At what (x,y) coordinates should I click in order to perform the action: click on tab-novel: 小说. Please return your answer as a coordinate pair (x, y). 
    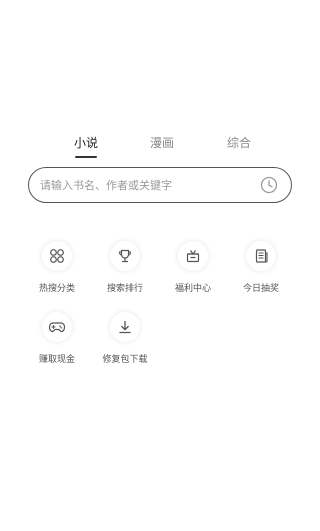
    Looking at the image, I should click on (86, 146).